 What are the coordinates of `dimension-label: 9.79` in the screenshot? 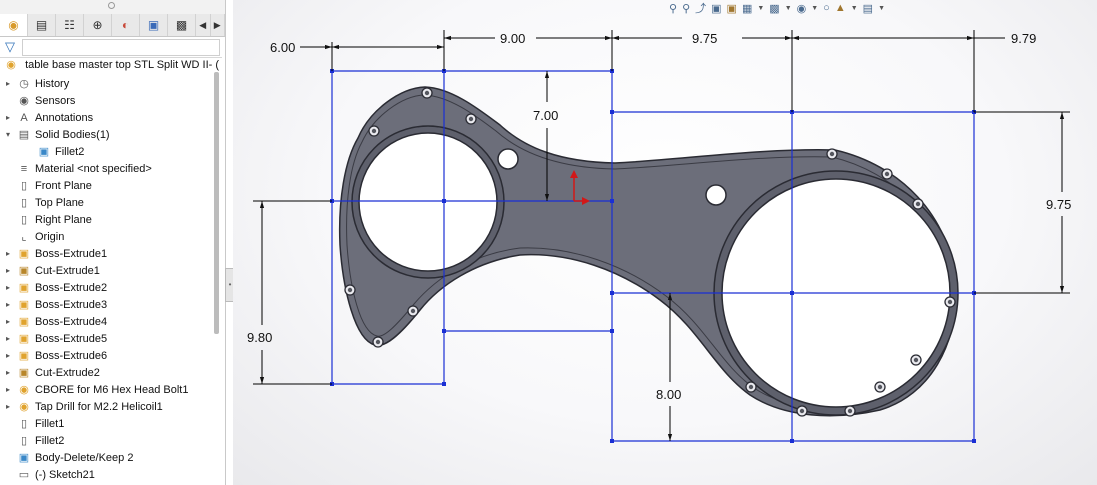 It's located at (1023, 38).